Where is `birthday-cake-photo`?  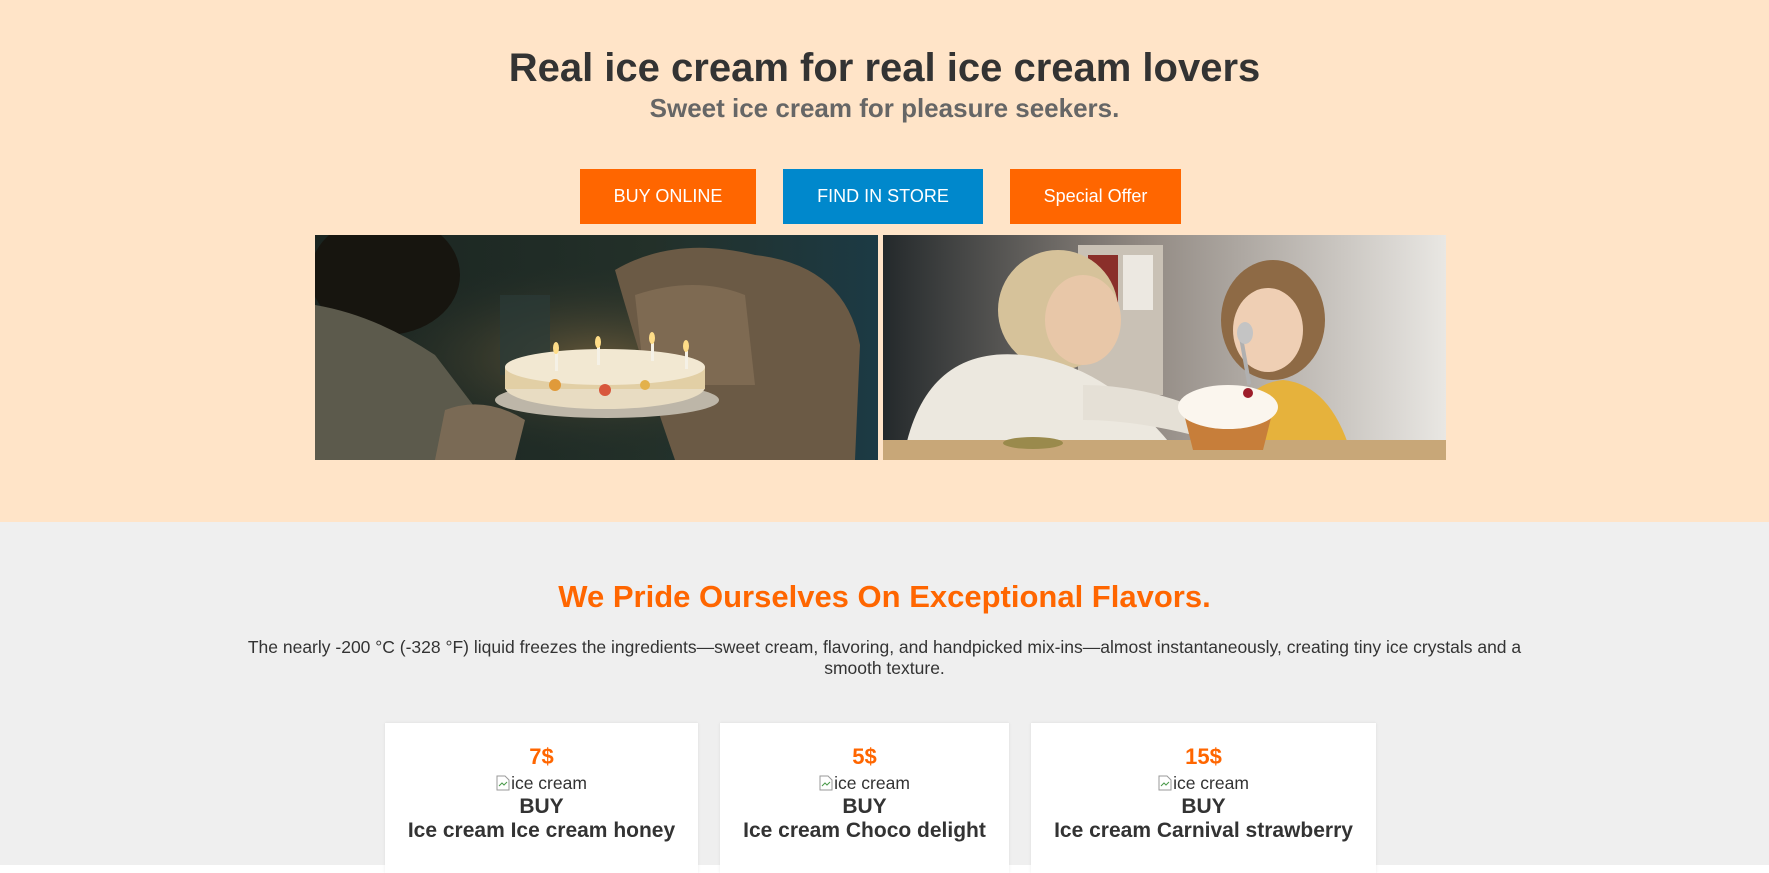 birthday-cake-photo is located at coordinates (596, 347).